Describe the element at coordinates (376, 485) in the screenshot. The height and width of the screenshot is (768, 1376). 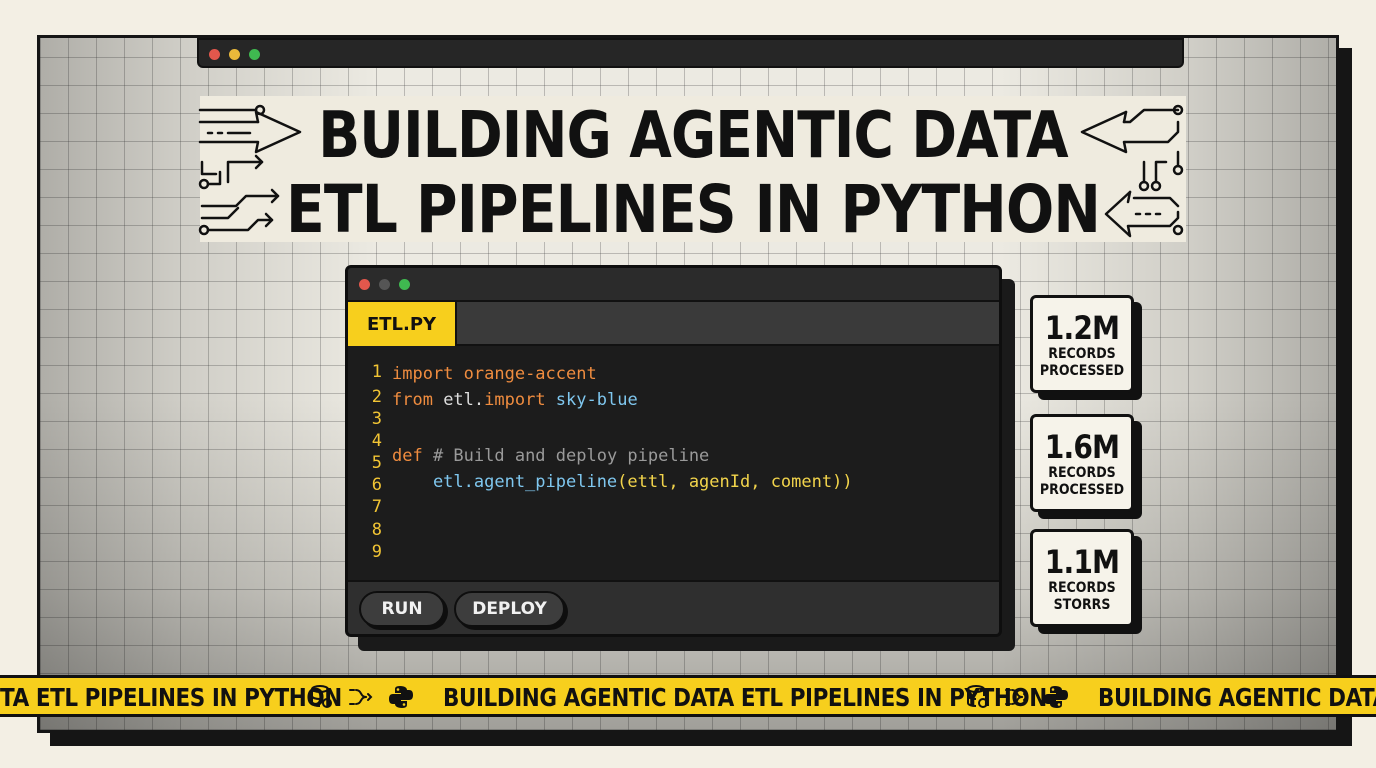
I see `line-number: 6` at that location.